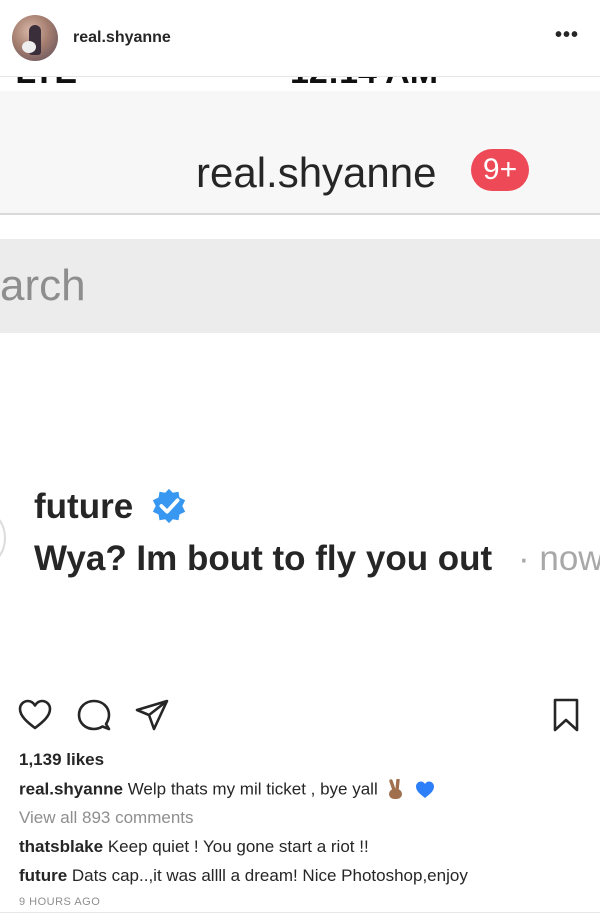 The width and height of the screenshot is (600, 917). Describe the element at coordinates (169, 506) in the screenshot. I see `verified-icon` at that location.